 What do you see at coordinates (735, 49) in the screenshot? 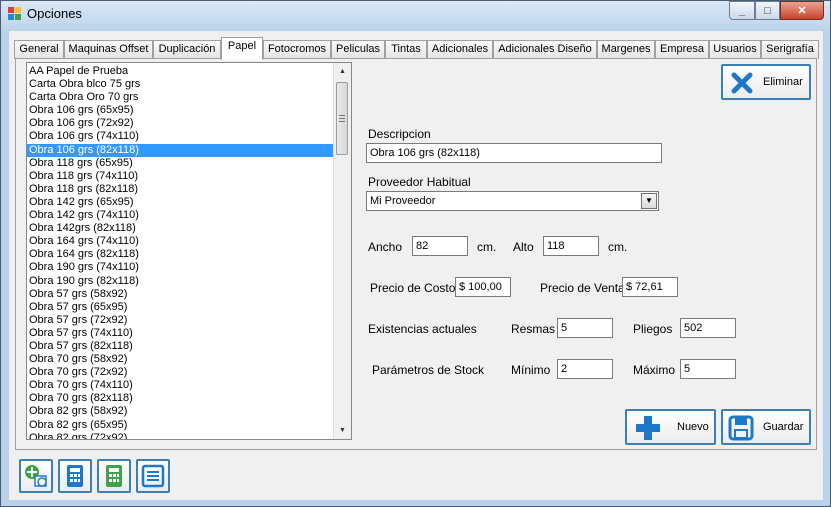
I see `tab-usuarios: Usuarios` at bounding box center [735, 49].